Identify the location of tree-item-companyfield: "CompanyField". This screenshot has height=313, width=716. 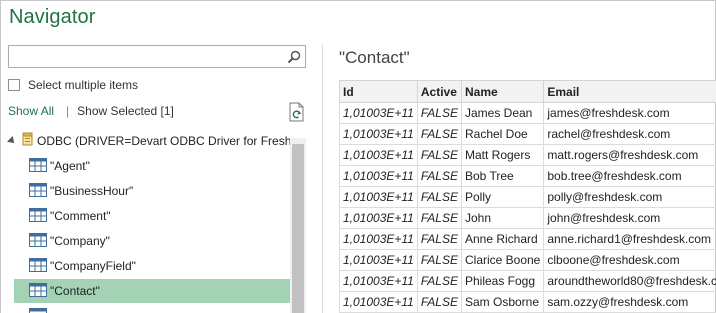
(152, 266).